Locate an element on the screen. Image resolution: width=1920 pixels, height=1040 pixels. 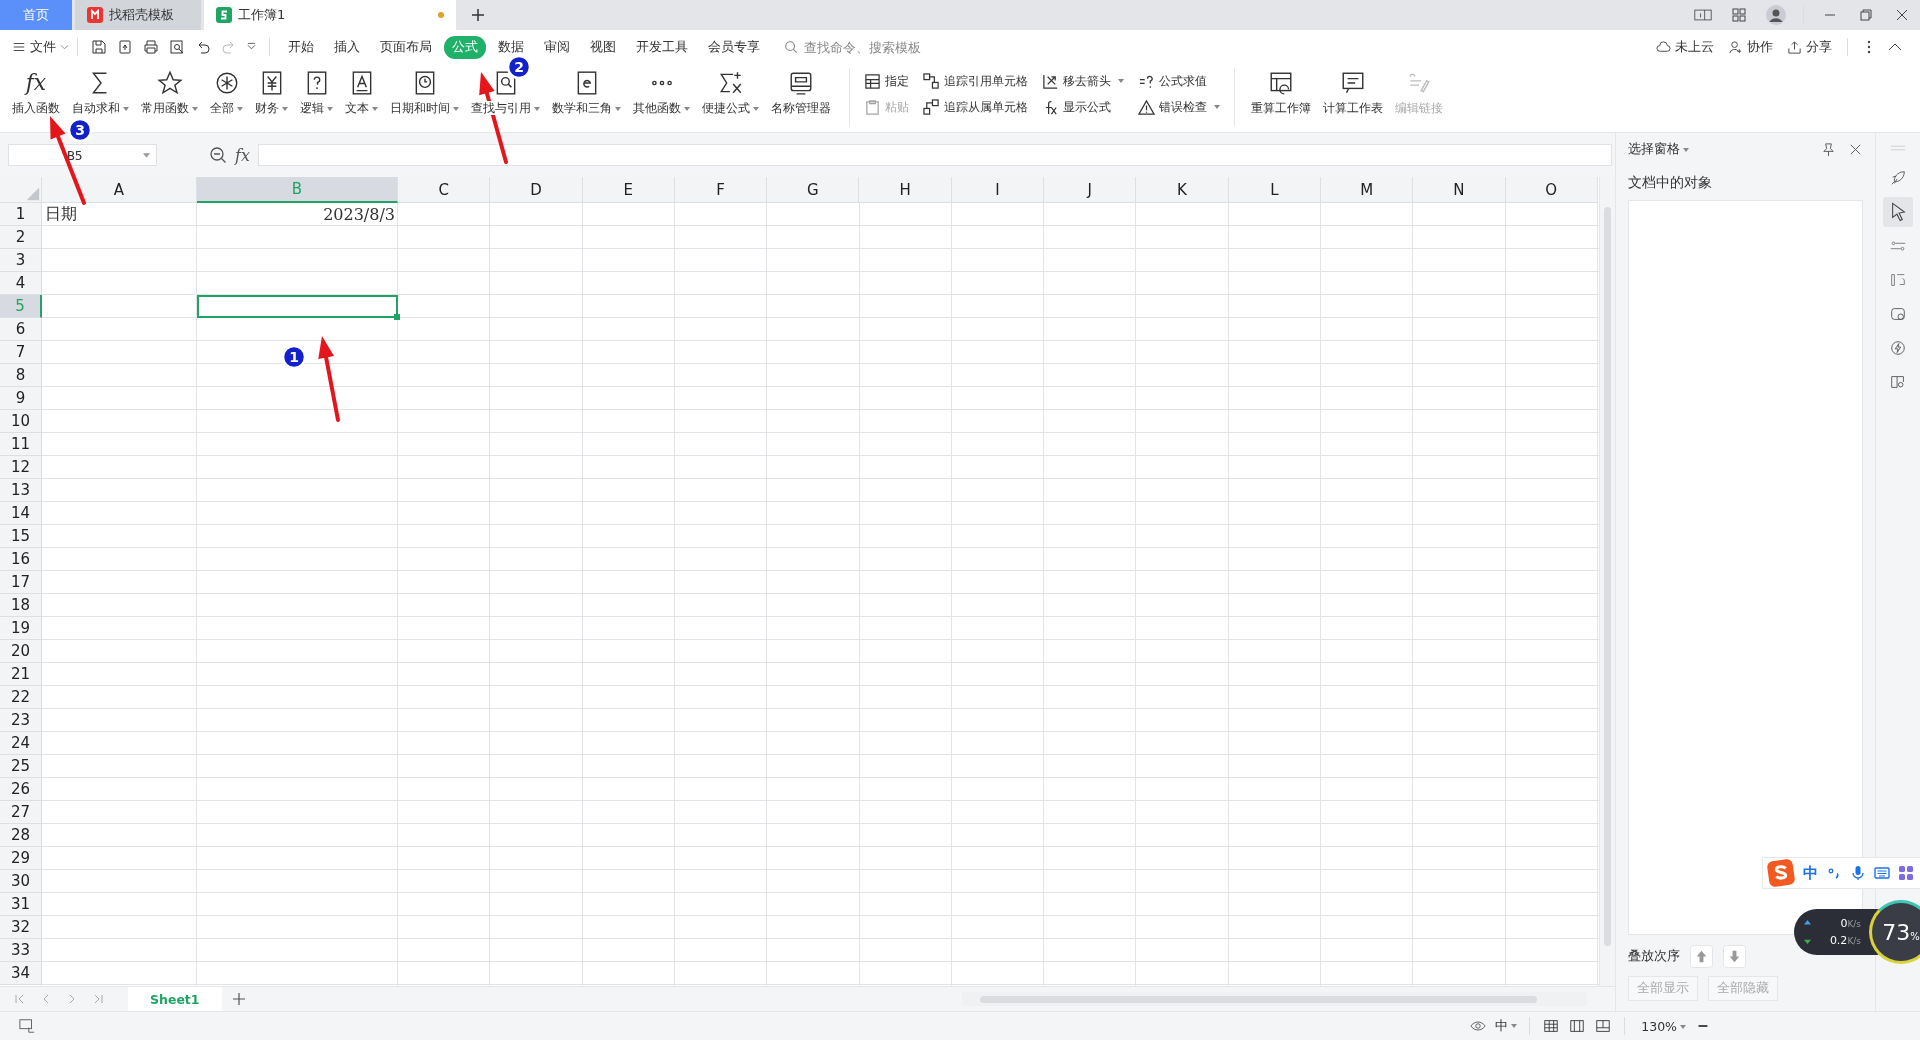
warning-icon is located at coordinates (1146, 107).